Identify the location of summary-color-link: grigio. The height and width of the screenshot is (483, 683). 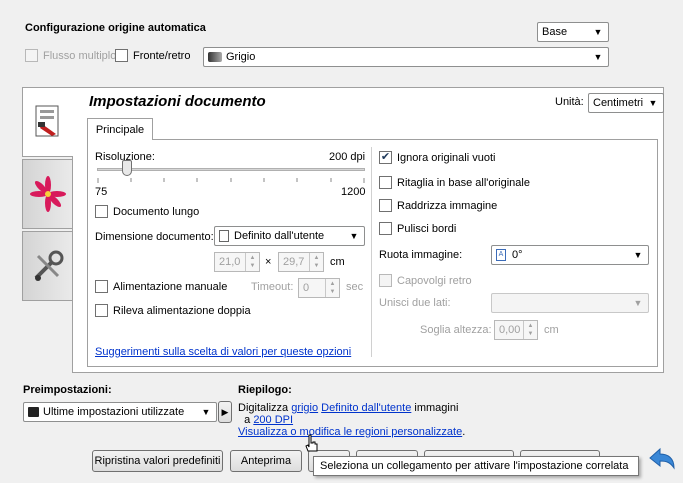
(304, 408).